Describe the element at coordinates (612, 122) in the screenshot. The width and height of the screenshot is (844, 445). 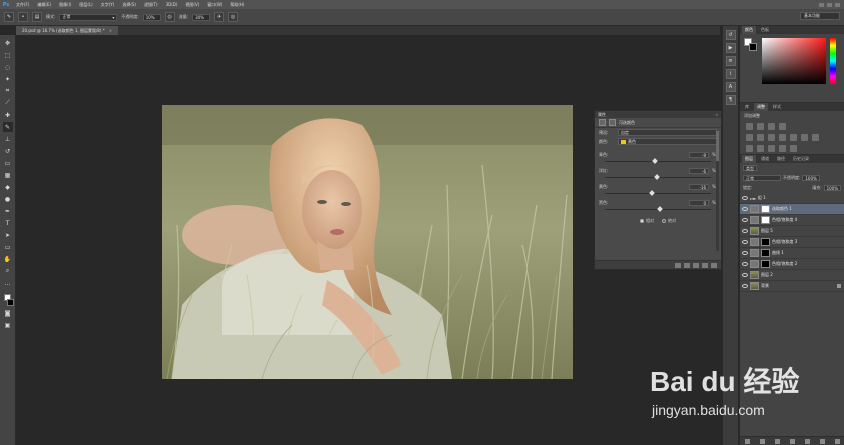
I see `mask-icon` at that location.